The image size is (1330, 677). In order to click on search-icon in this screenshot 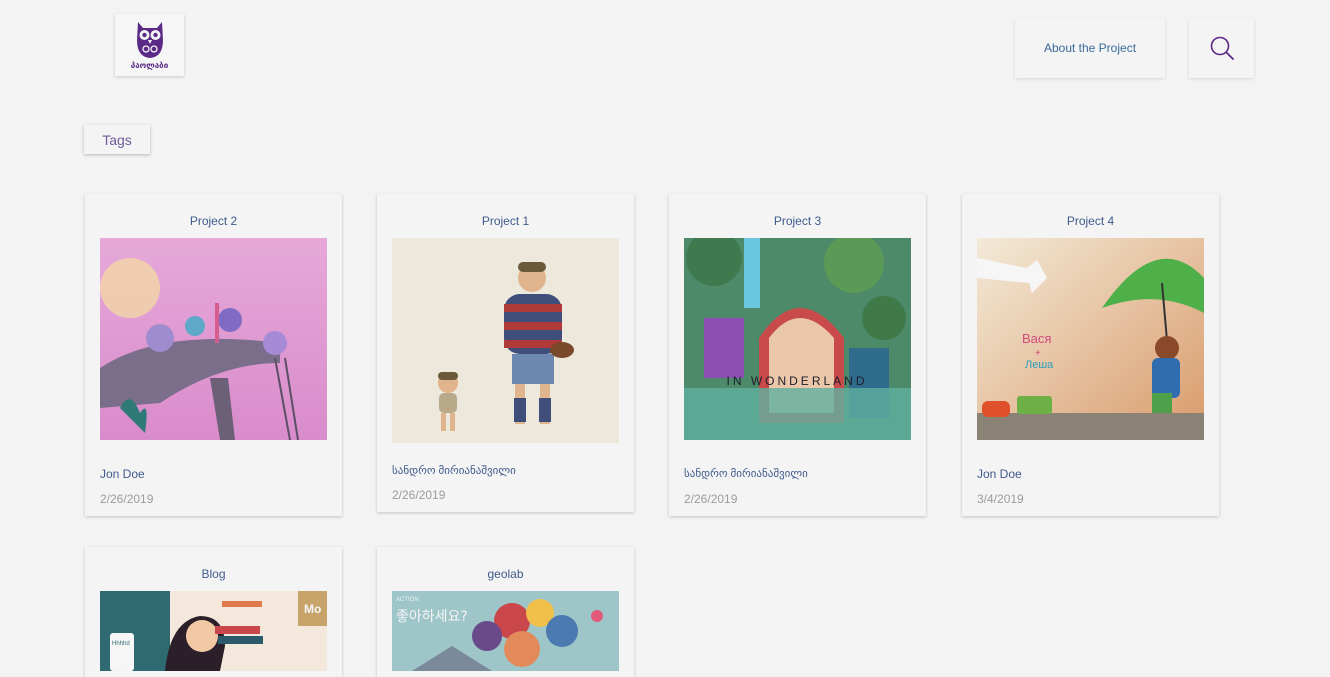, I will do `click(1222, 48)`.